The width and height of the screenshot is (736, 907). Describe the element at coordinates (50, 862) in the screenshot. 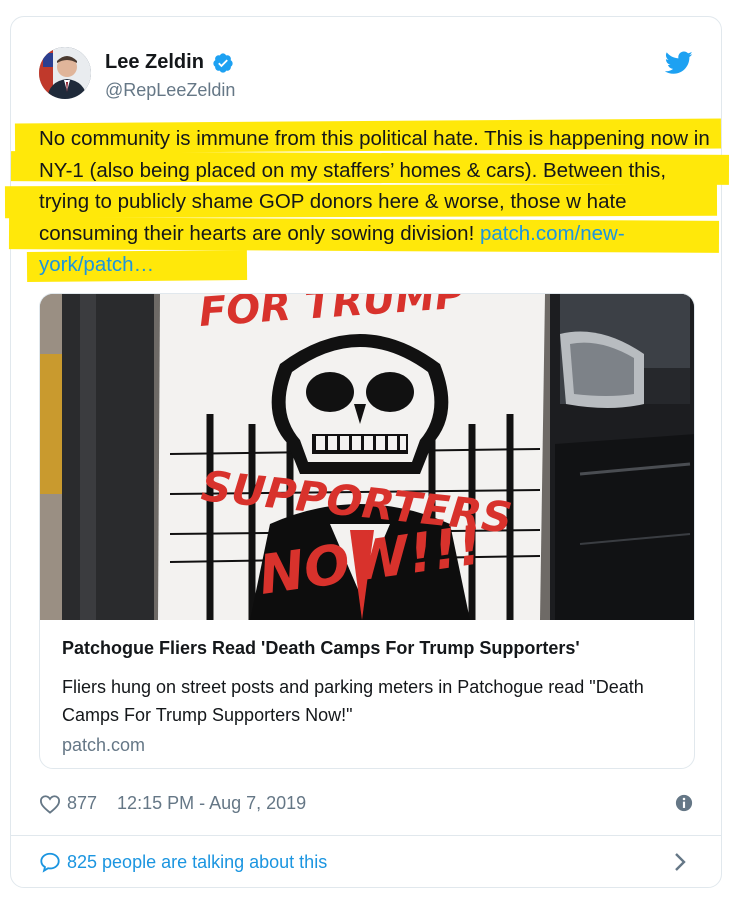

I see `speech-bubble-icon` at that location.